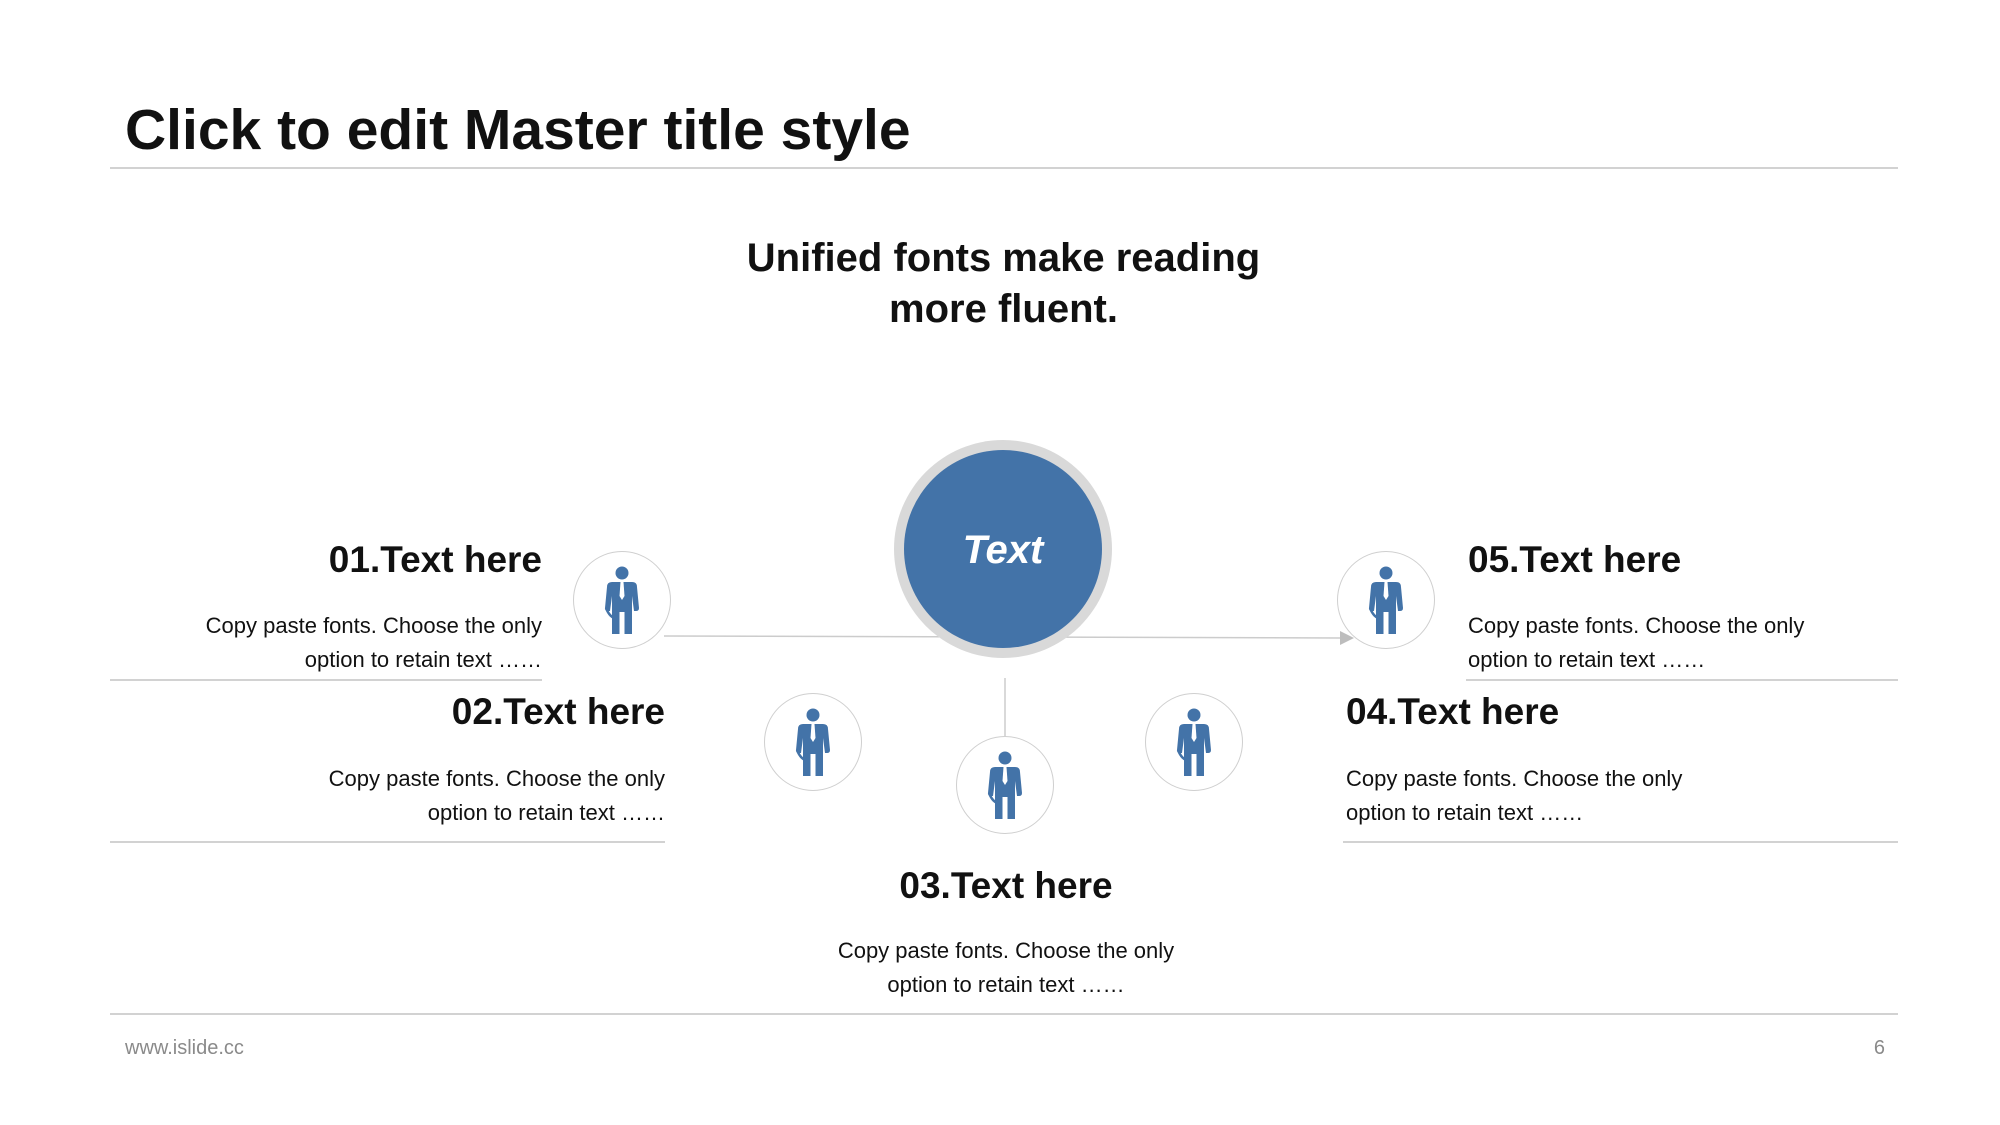 The image size is (2000, 1125). Describe the element at coordinates (1006, 885) in the screenshot. I see `item-03-title: 03.Text here` at that location.